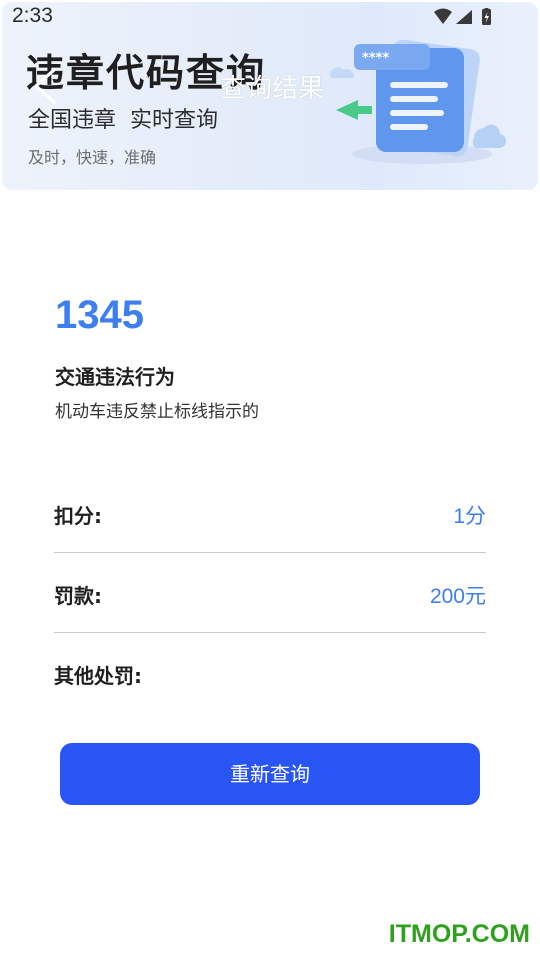 The height and width of the screenshot is (960, 540). What do you see at coordinates (469, 516) in the screenshot?
I see `points-value: 1分` at bounding box center [469, 516].